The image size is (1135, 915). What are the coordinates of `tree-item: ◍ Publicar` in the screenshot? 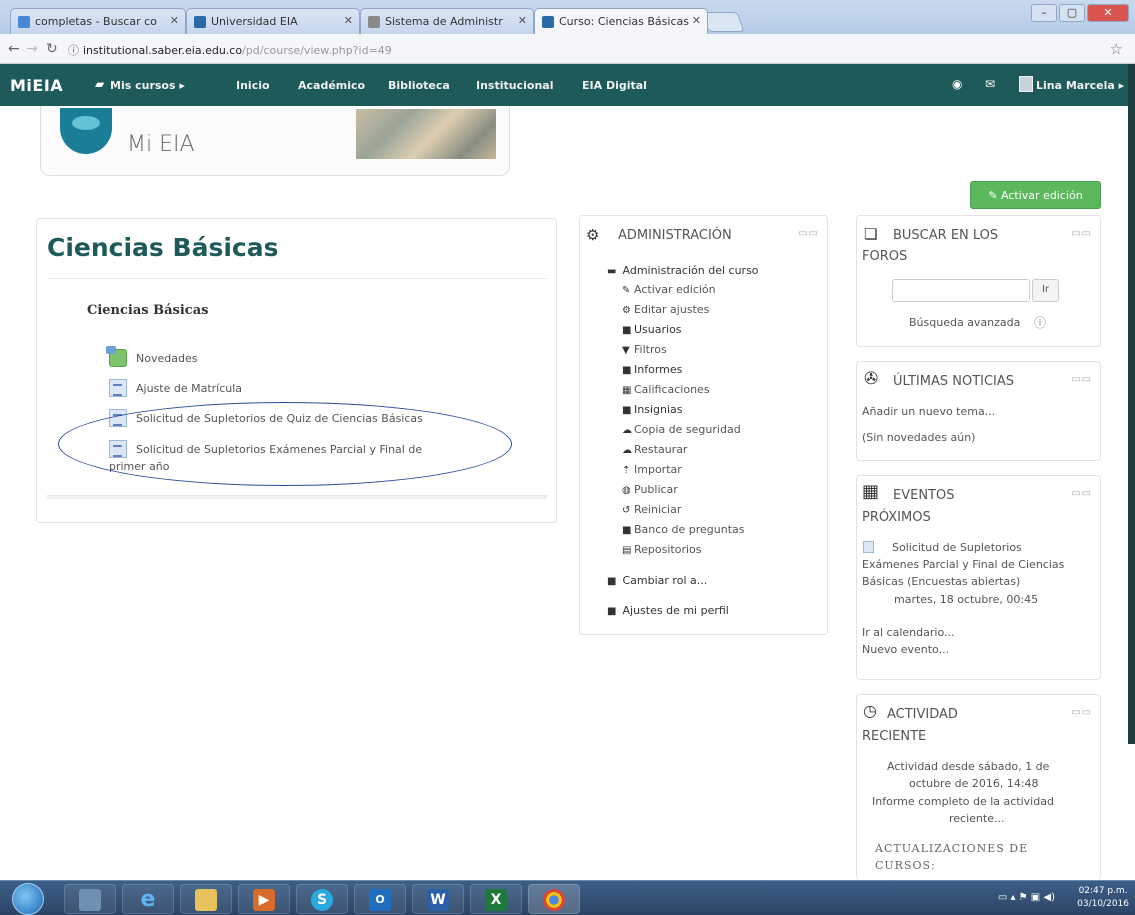 It's located at (650, 489).